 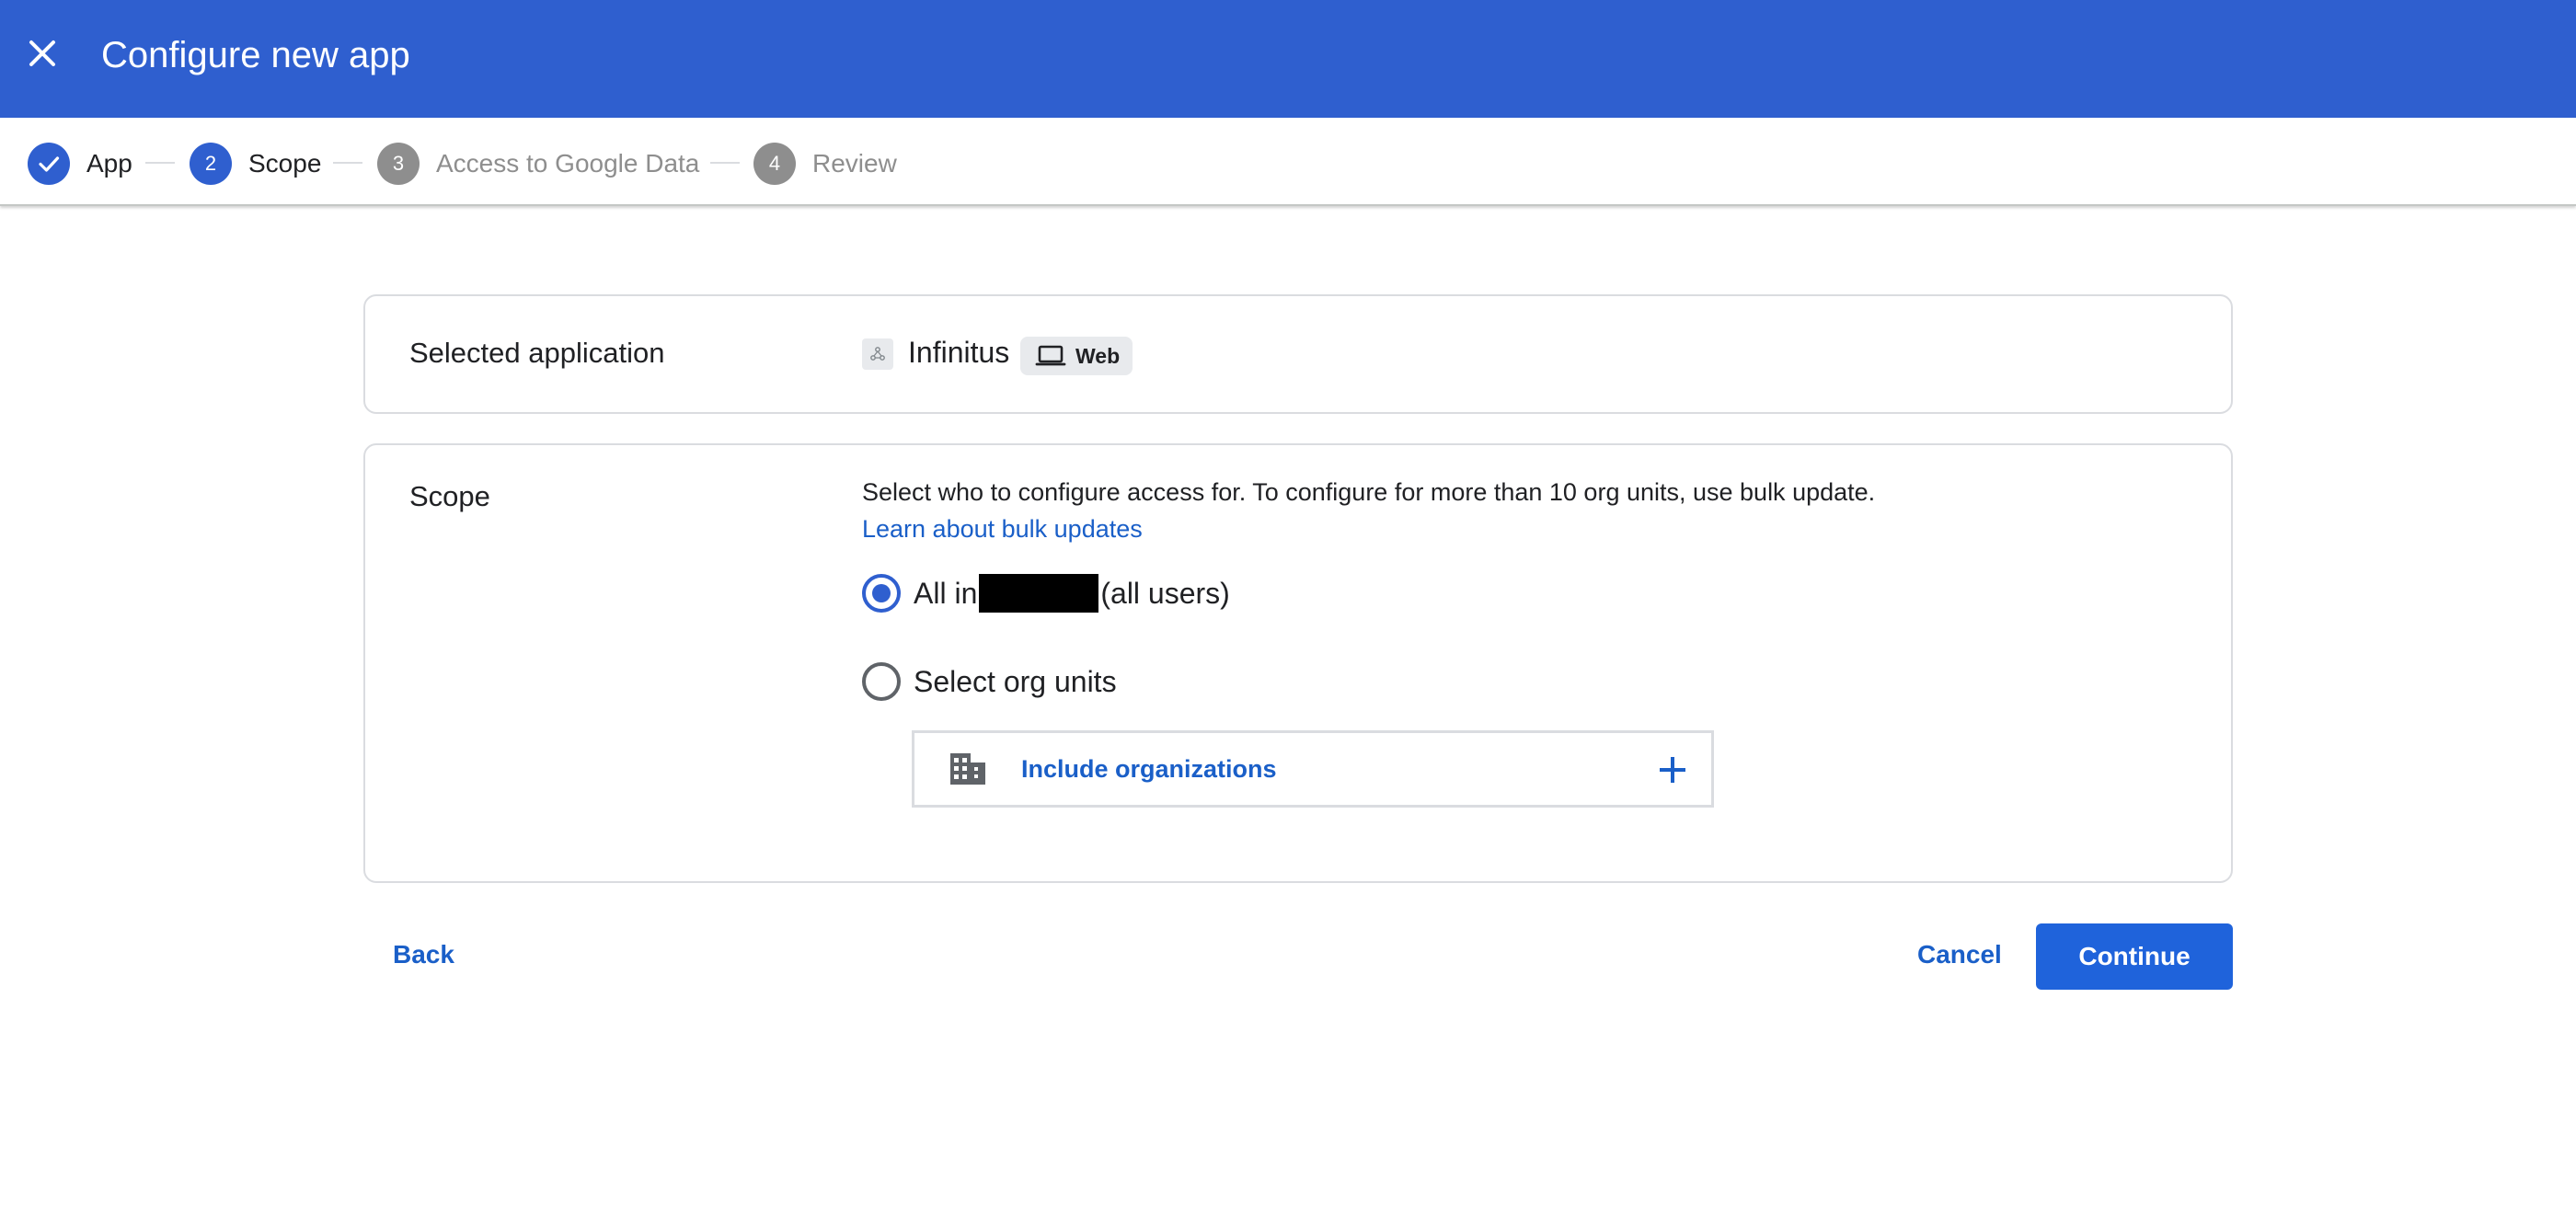 I want to click on radio-all-users-label: All in (all users), so click(x=1072, y=593).